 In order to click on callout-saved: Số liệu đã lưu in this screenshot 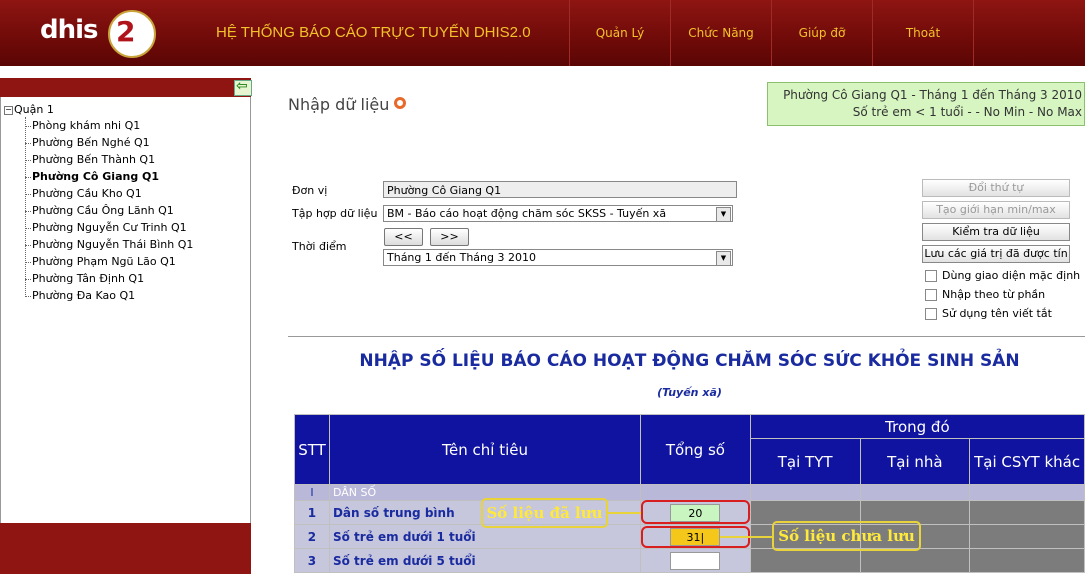, I will do `click(544, 513)`.